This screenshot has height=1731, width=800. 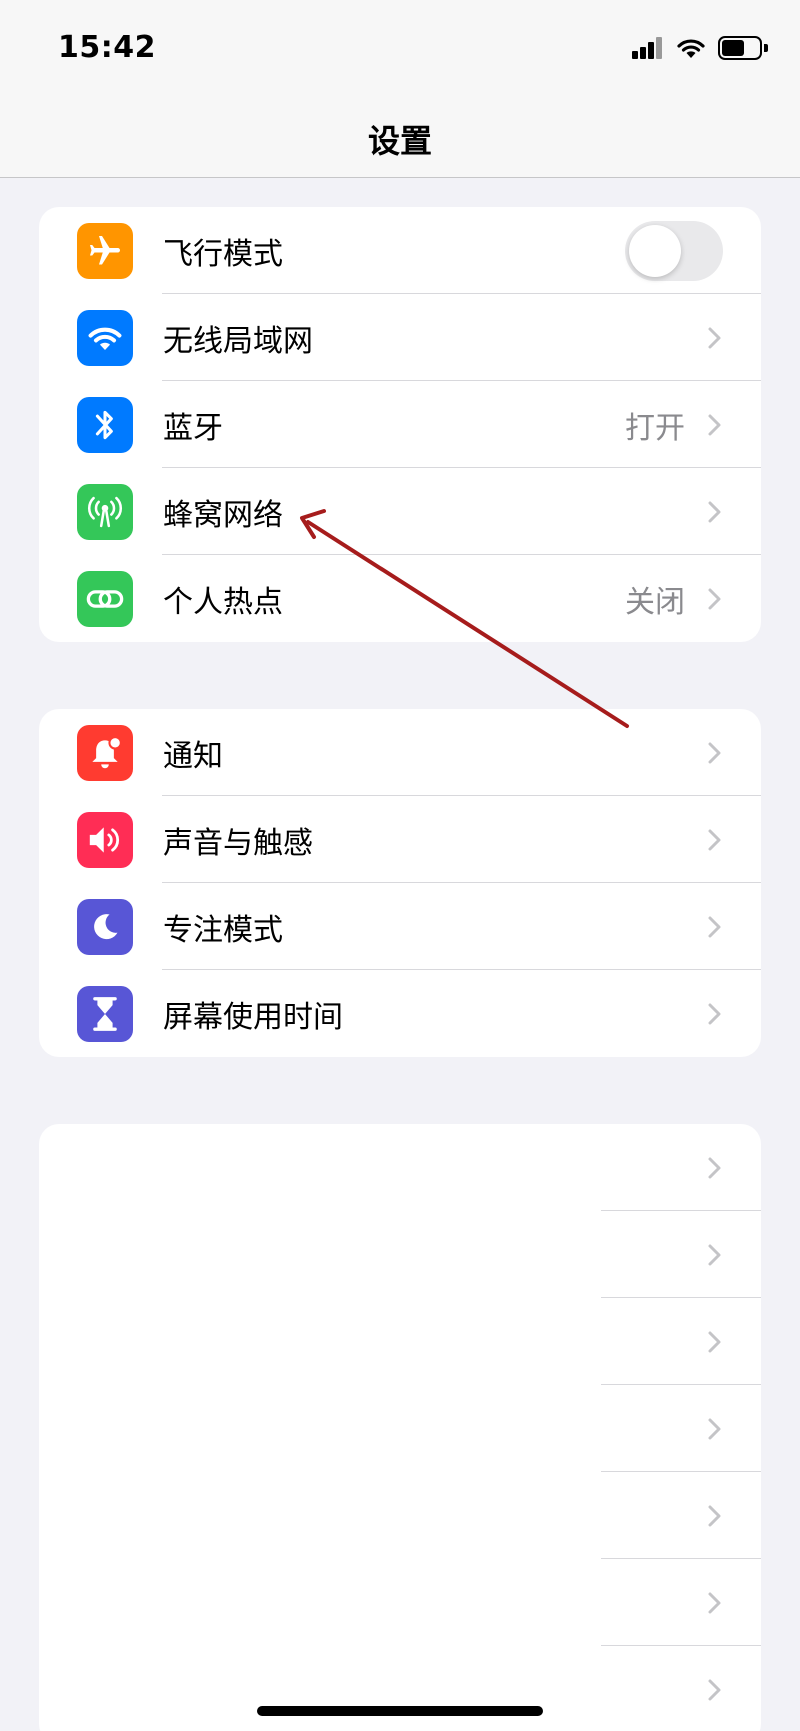 What do you see at coordinates (105, 338) in the screenshot?
I see `wifi-icon` at bounding box center [105, 338].